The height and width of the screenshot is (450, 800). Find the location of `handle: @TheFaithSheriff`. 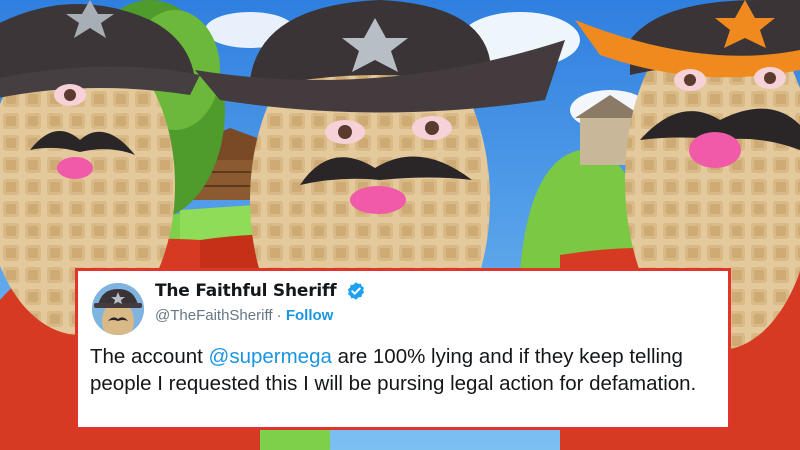

handle: @TheFaithSheriff is located at coordinates (214, 315).